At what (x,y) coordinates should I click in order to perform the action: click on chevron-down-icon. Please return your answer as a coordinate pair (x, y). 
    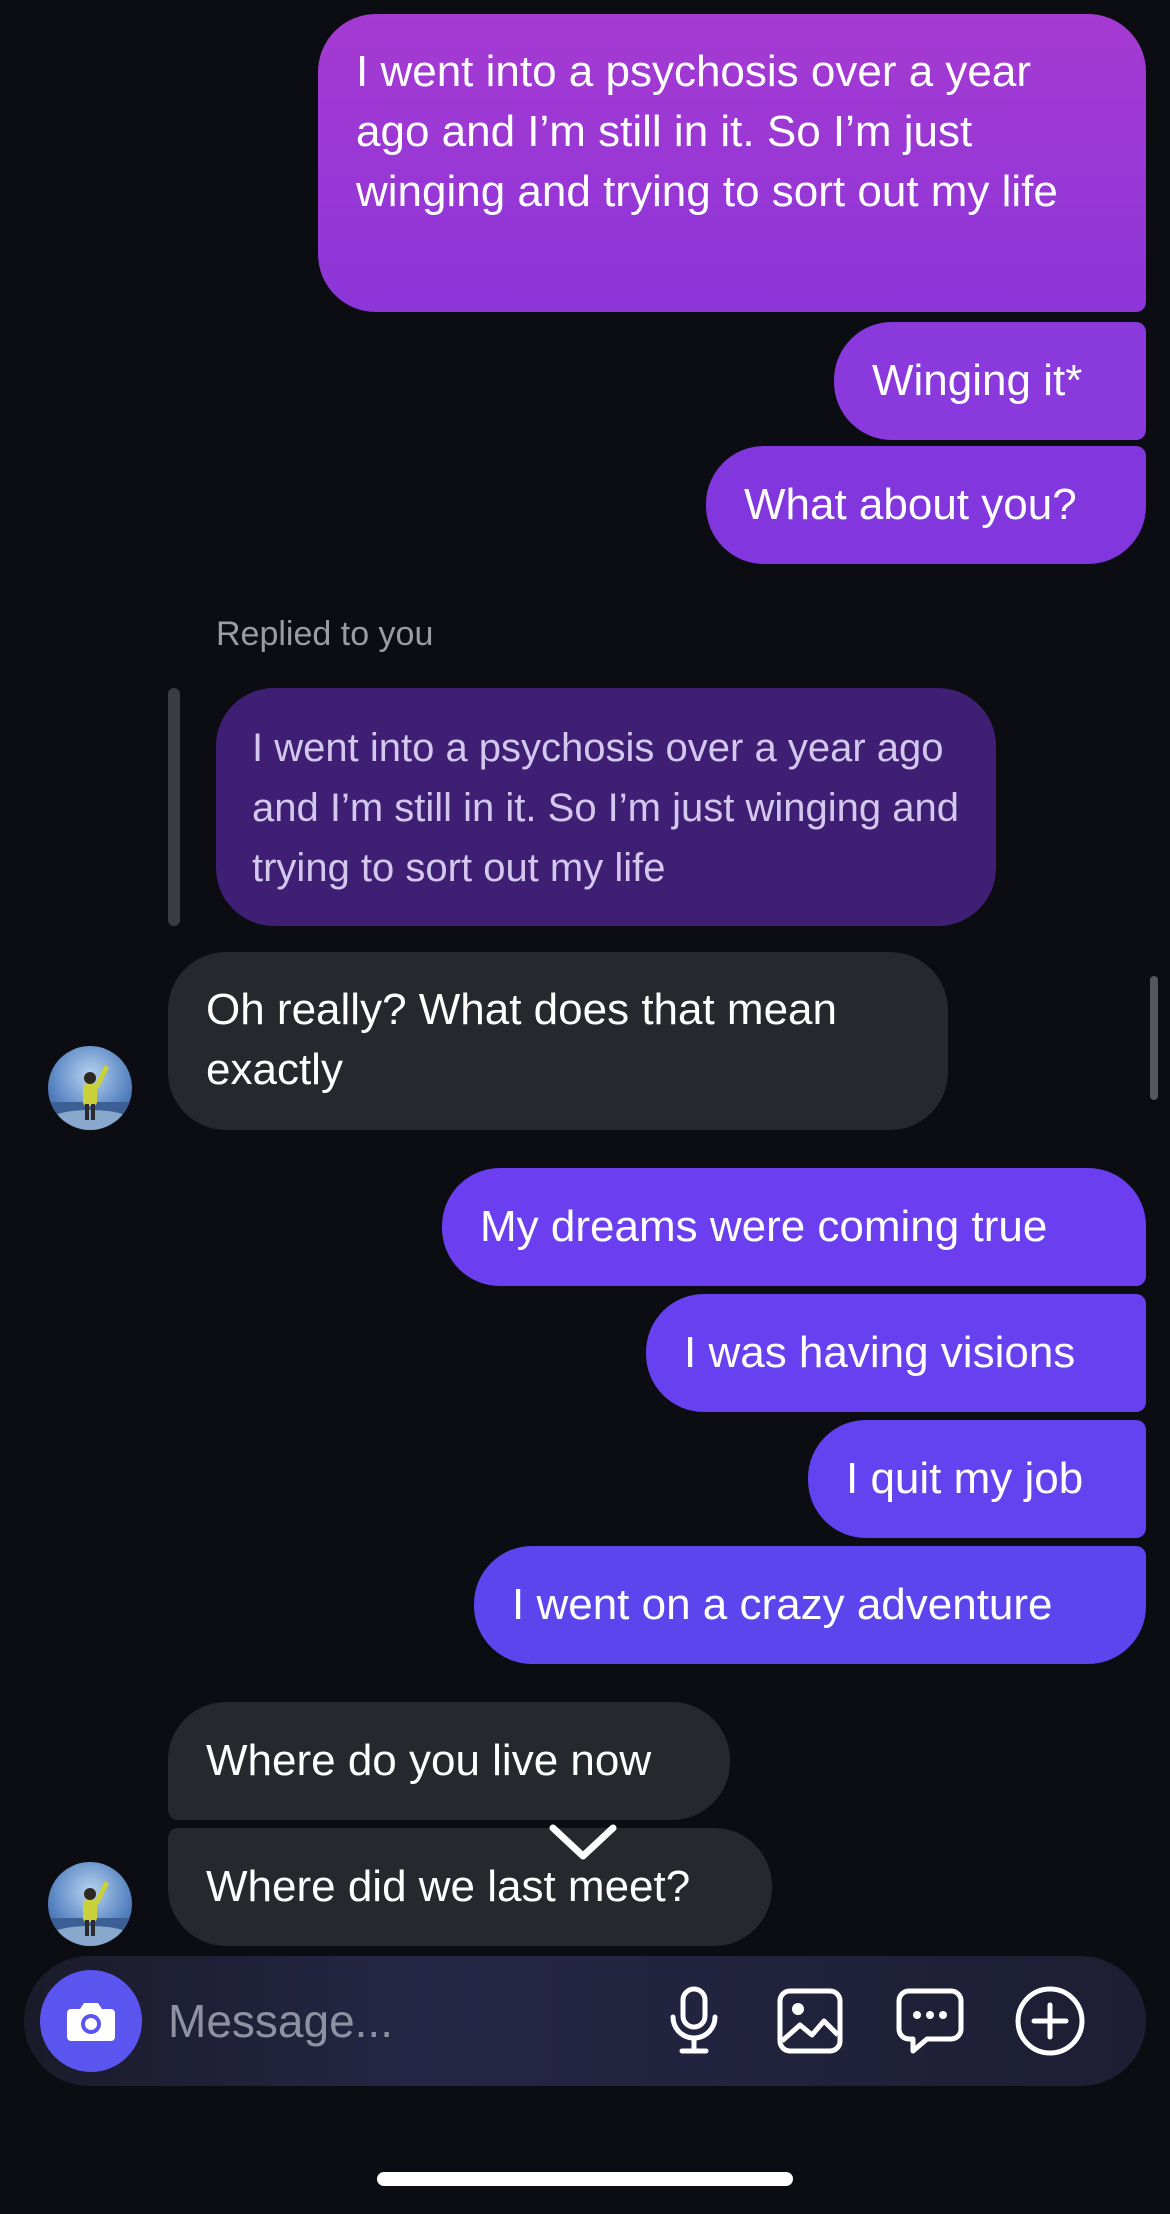
    Looking at the image, I should click on (583, 1842).